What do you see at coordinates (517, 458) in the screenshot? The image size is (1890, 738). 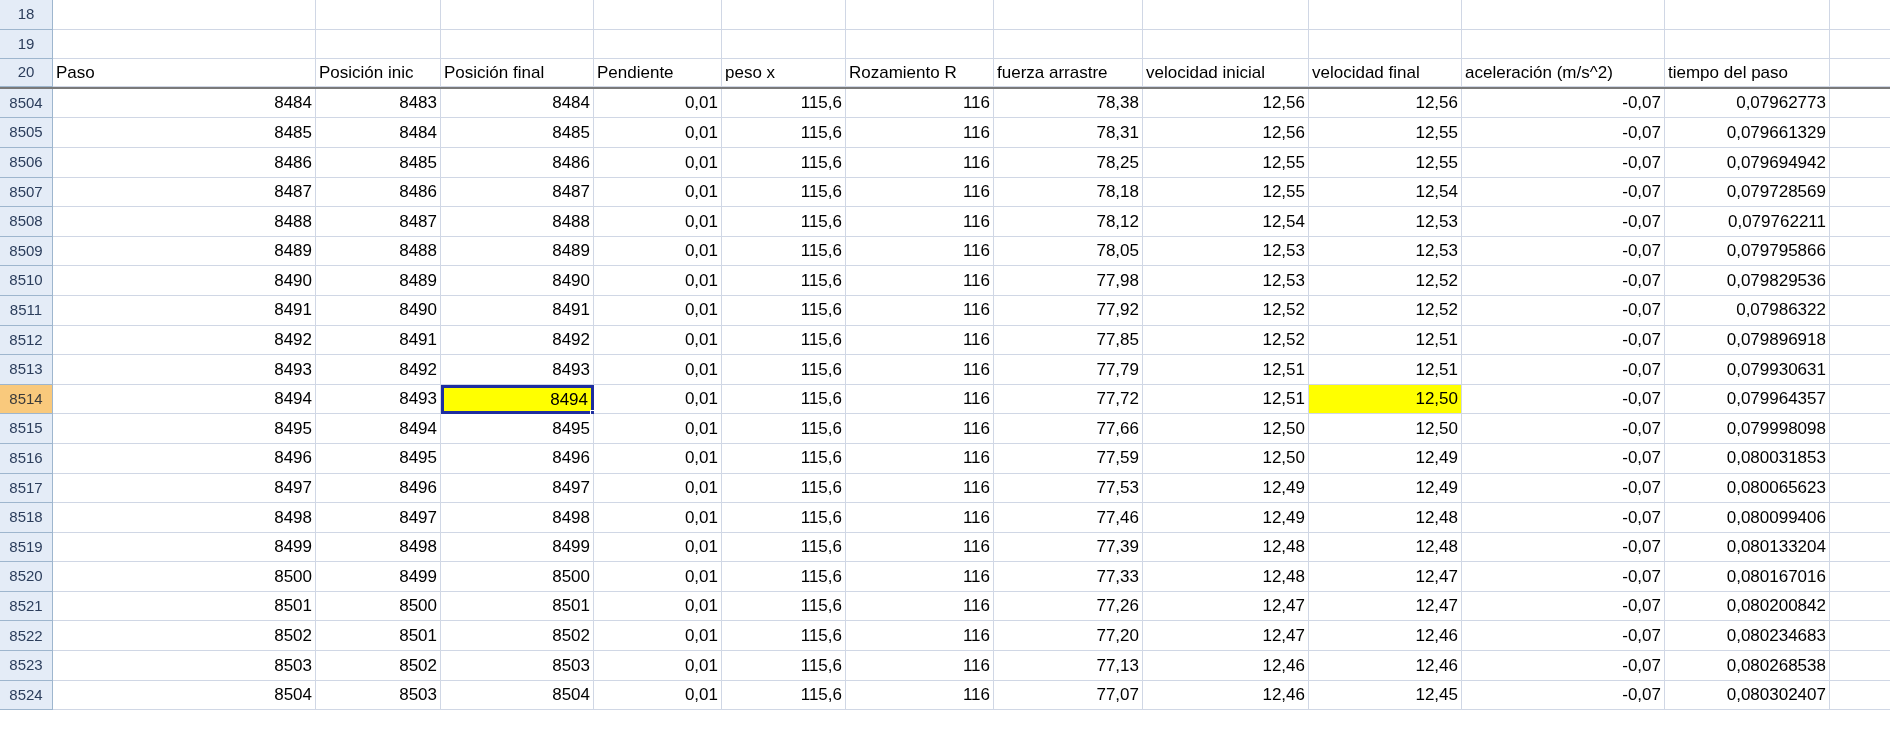 I see `table-cell: 8496` at bounding box center [517, 458].